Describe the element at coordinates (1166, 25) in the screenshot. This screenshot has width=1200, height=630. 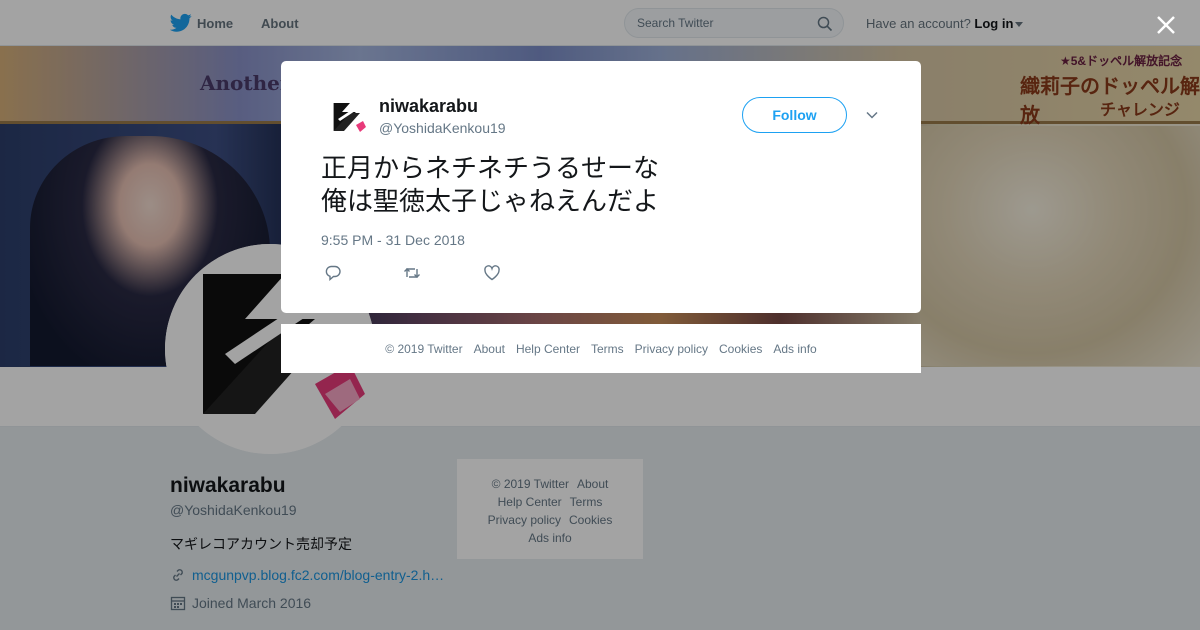
I see `close-icon` at that location.